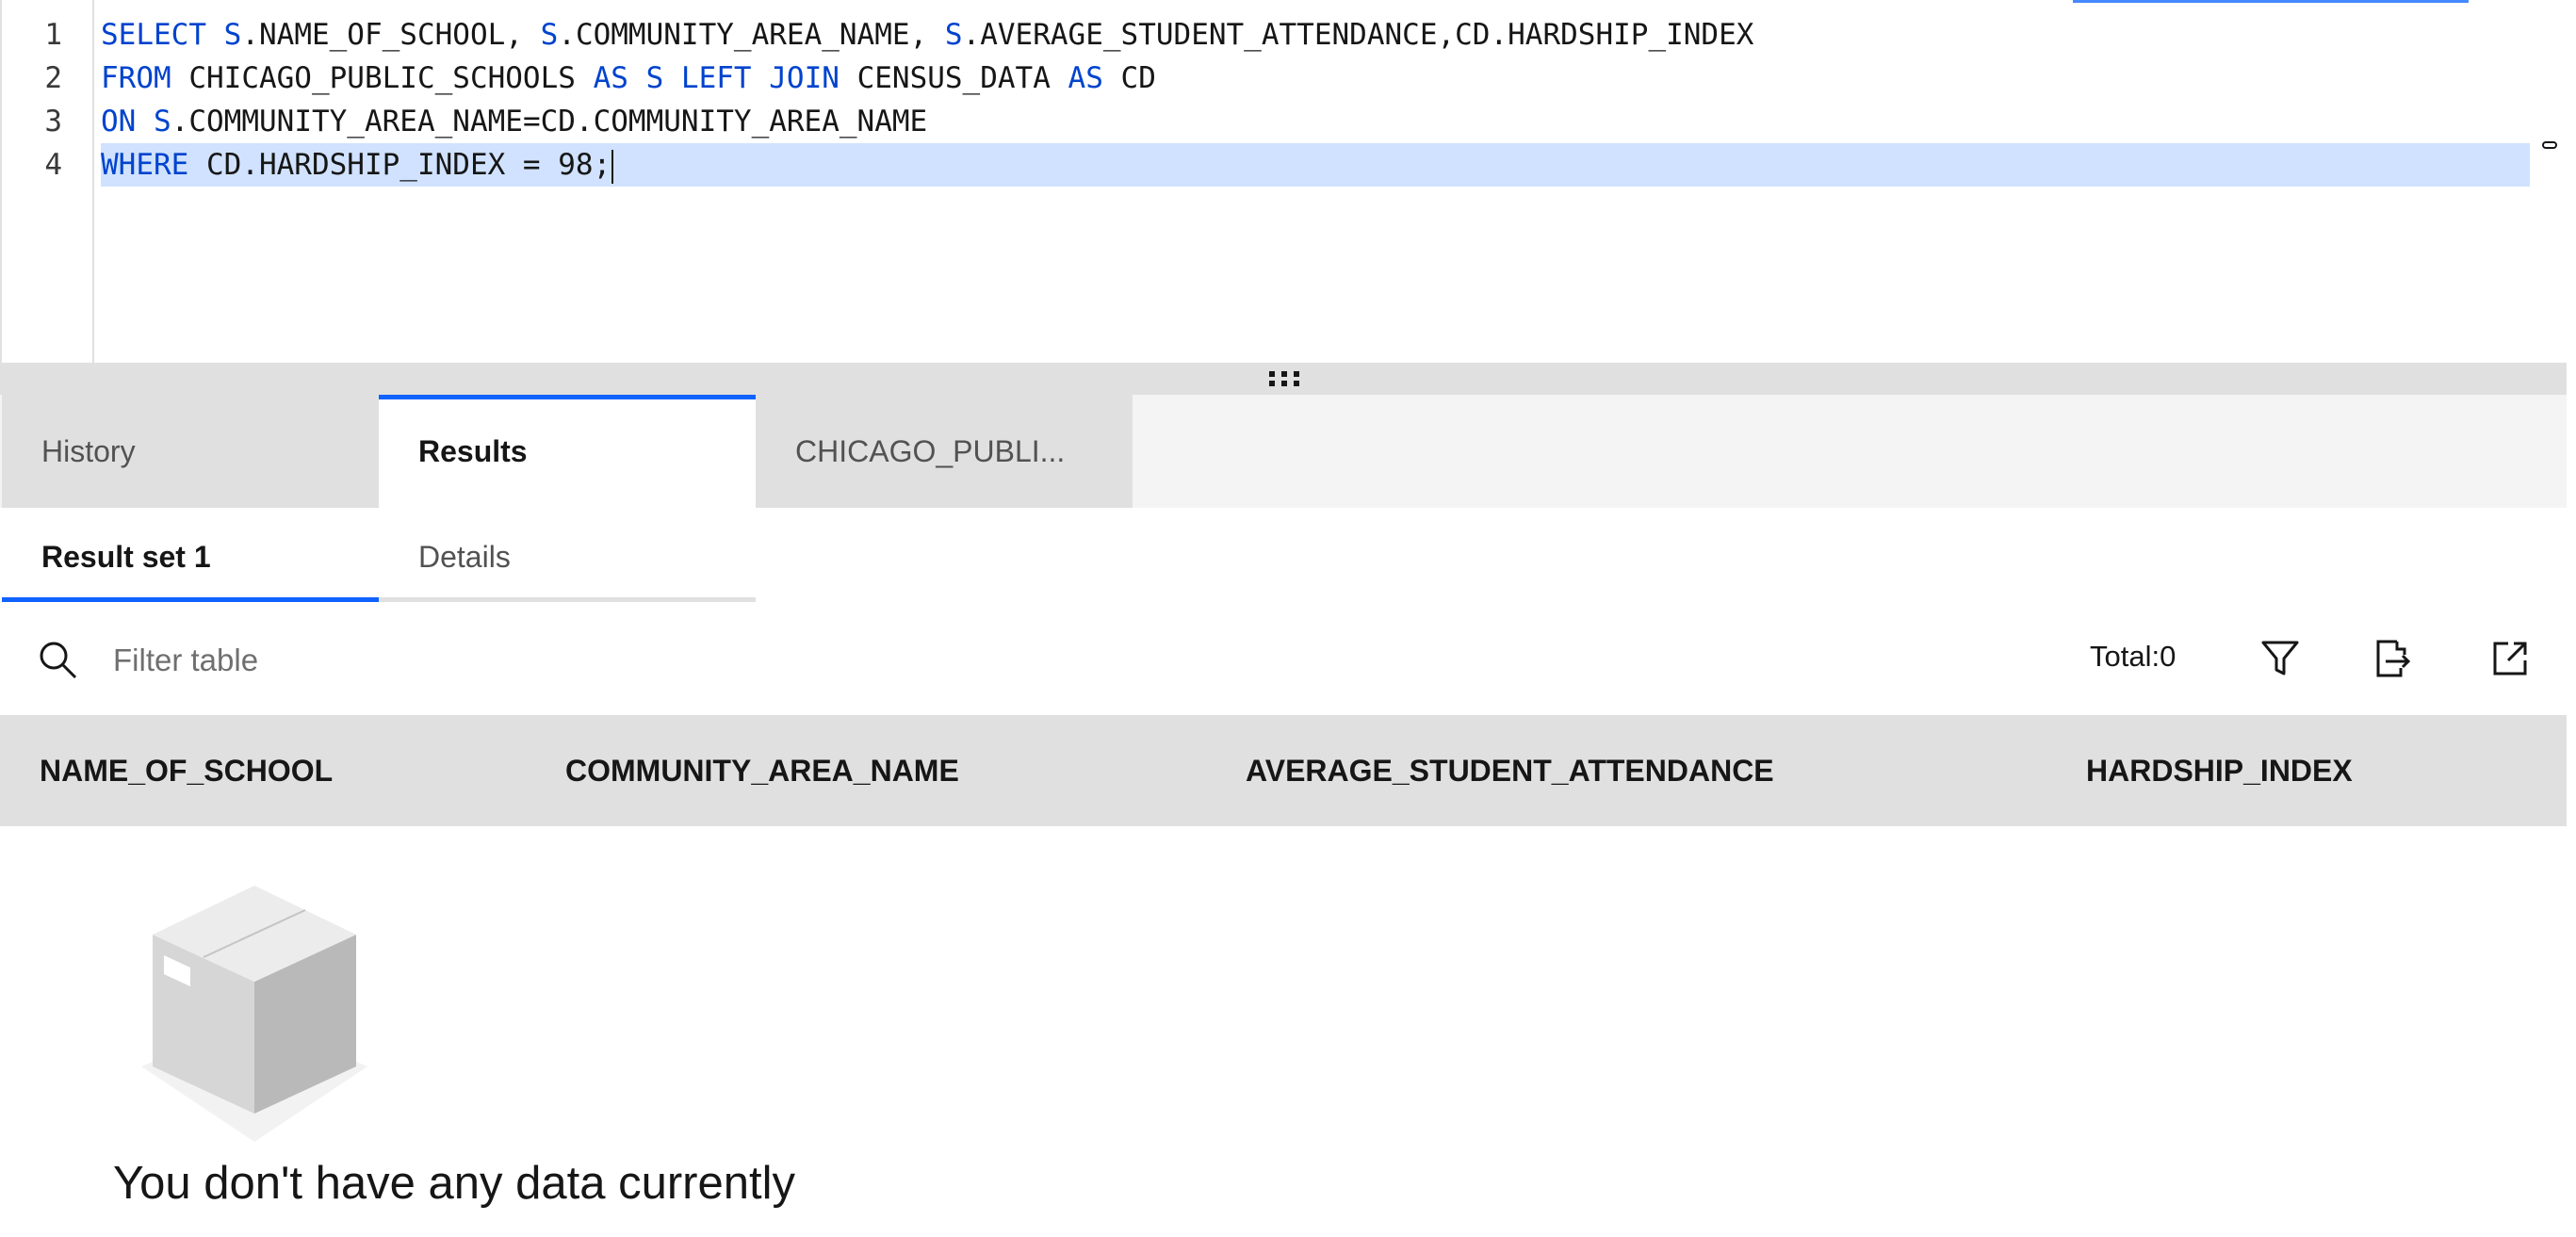 The image size is (2576, 1237). I want to click on subtab-details: Details, so click(567, 555).